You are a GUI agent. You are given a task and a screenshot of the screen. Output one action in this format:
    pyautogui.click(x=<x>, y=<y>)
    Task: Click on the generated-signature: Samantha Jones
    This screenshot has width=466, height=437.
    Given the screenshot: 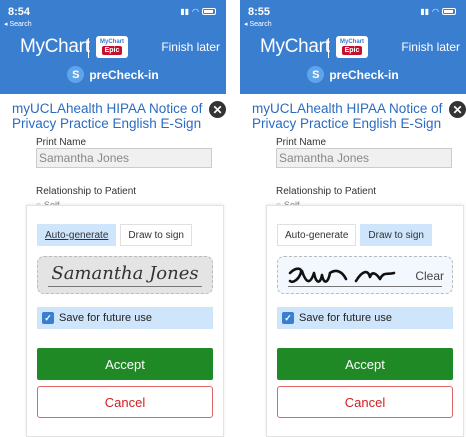 What is the action you would take?
    pyautogui.click(x=125, y=273)
    